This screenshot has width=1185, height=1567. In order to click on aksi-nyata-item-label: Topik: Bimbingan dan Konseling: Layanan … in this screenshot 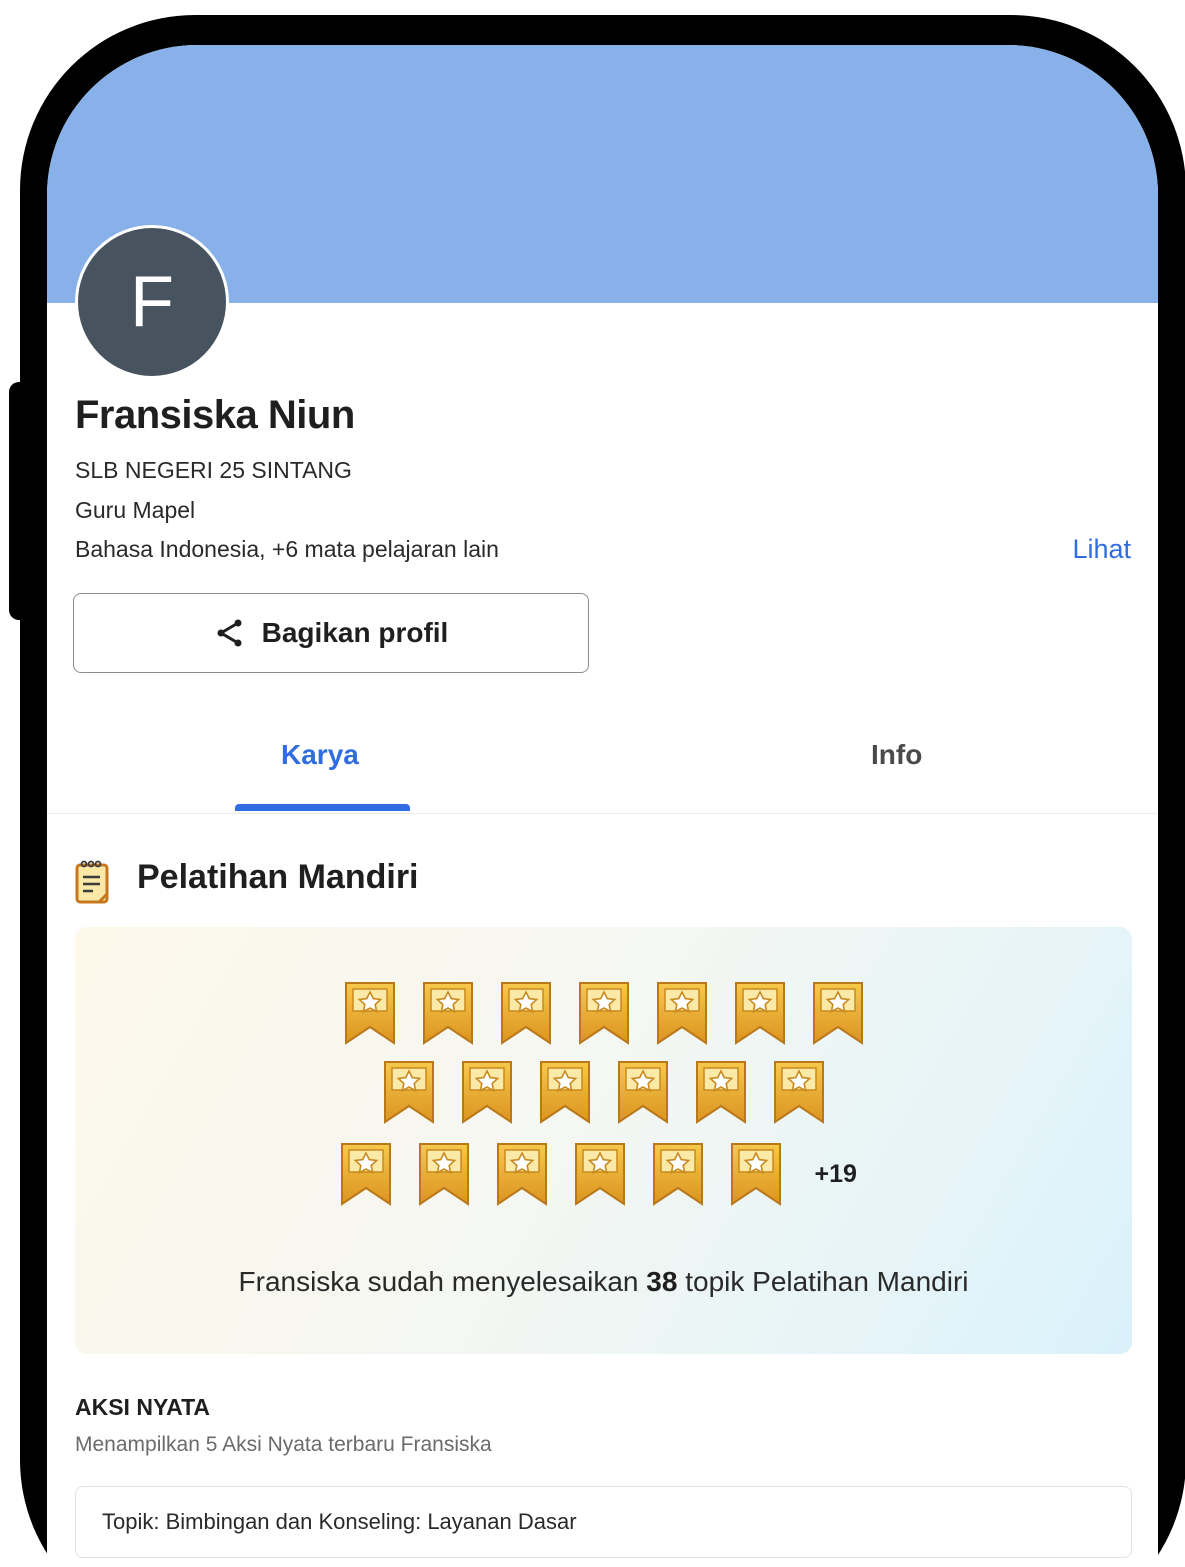, I will do `click(339, 1521)`.